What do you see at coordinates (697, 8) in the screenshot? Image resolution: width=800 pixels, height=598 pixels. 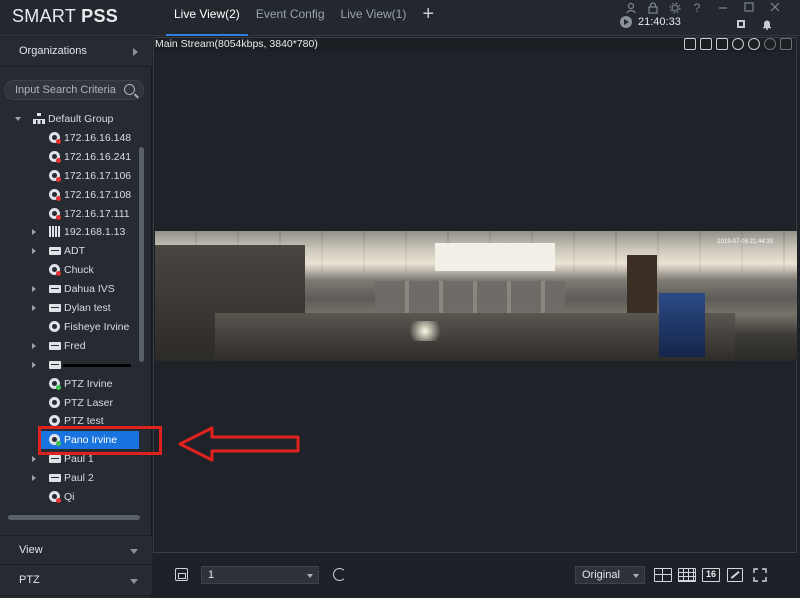 I see `help-icon: ?` at bounding box center [697, 8].